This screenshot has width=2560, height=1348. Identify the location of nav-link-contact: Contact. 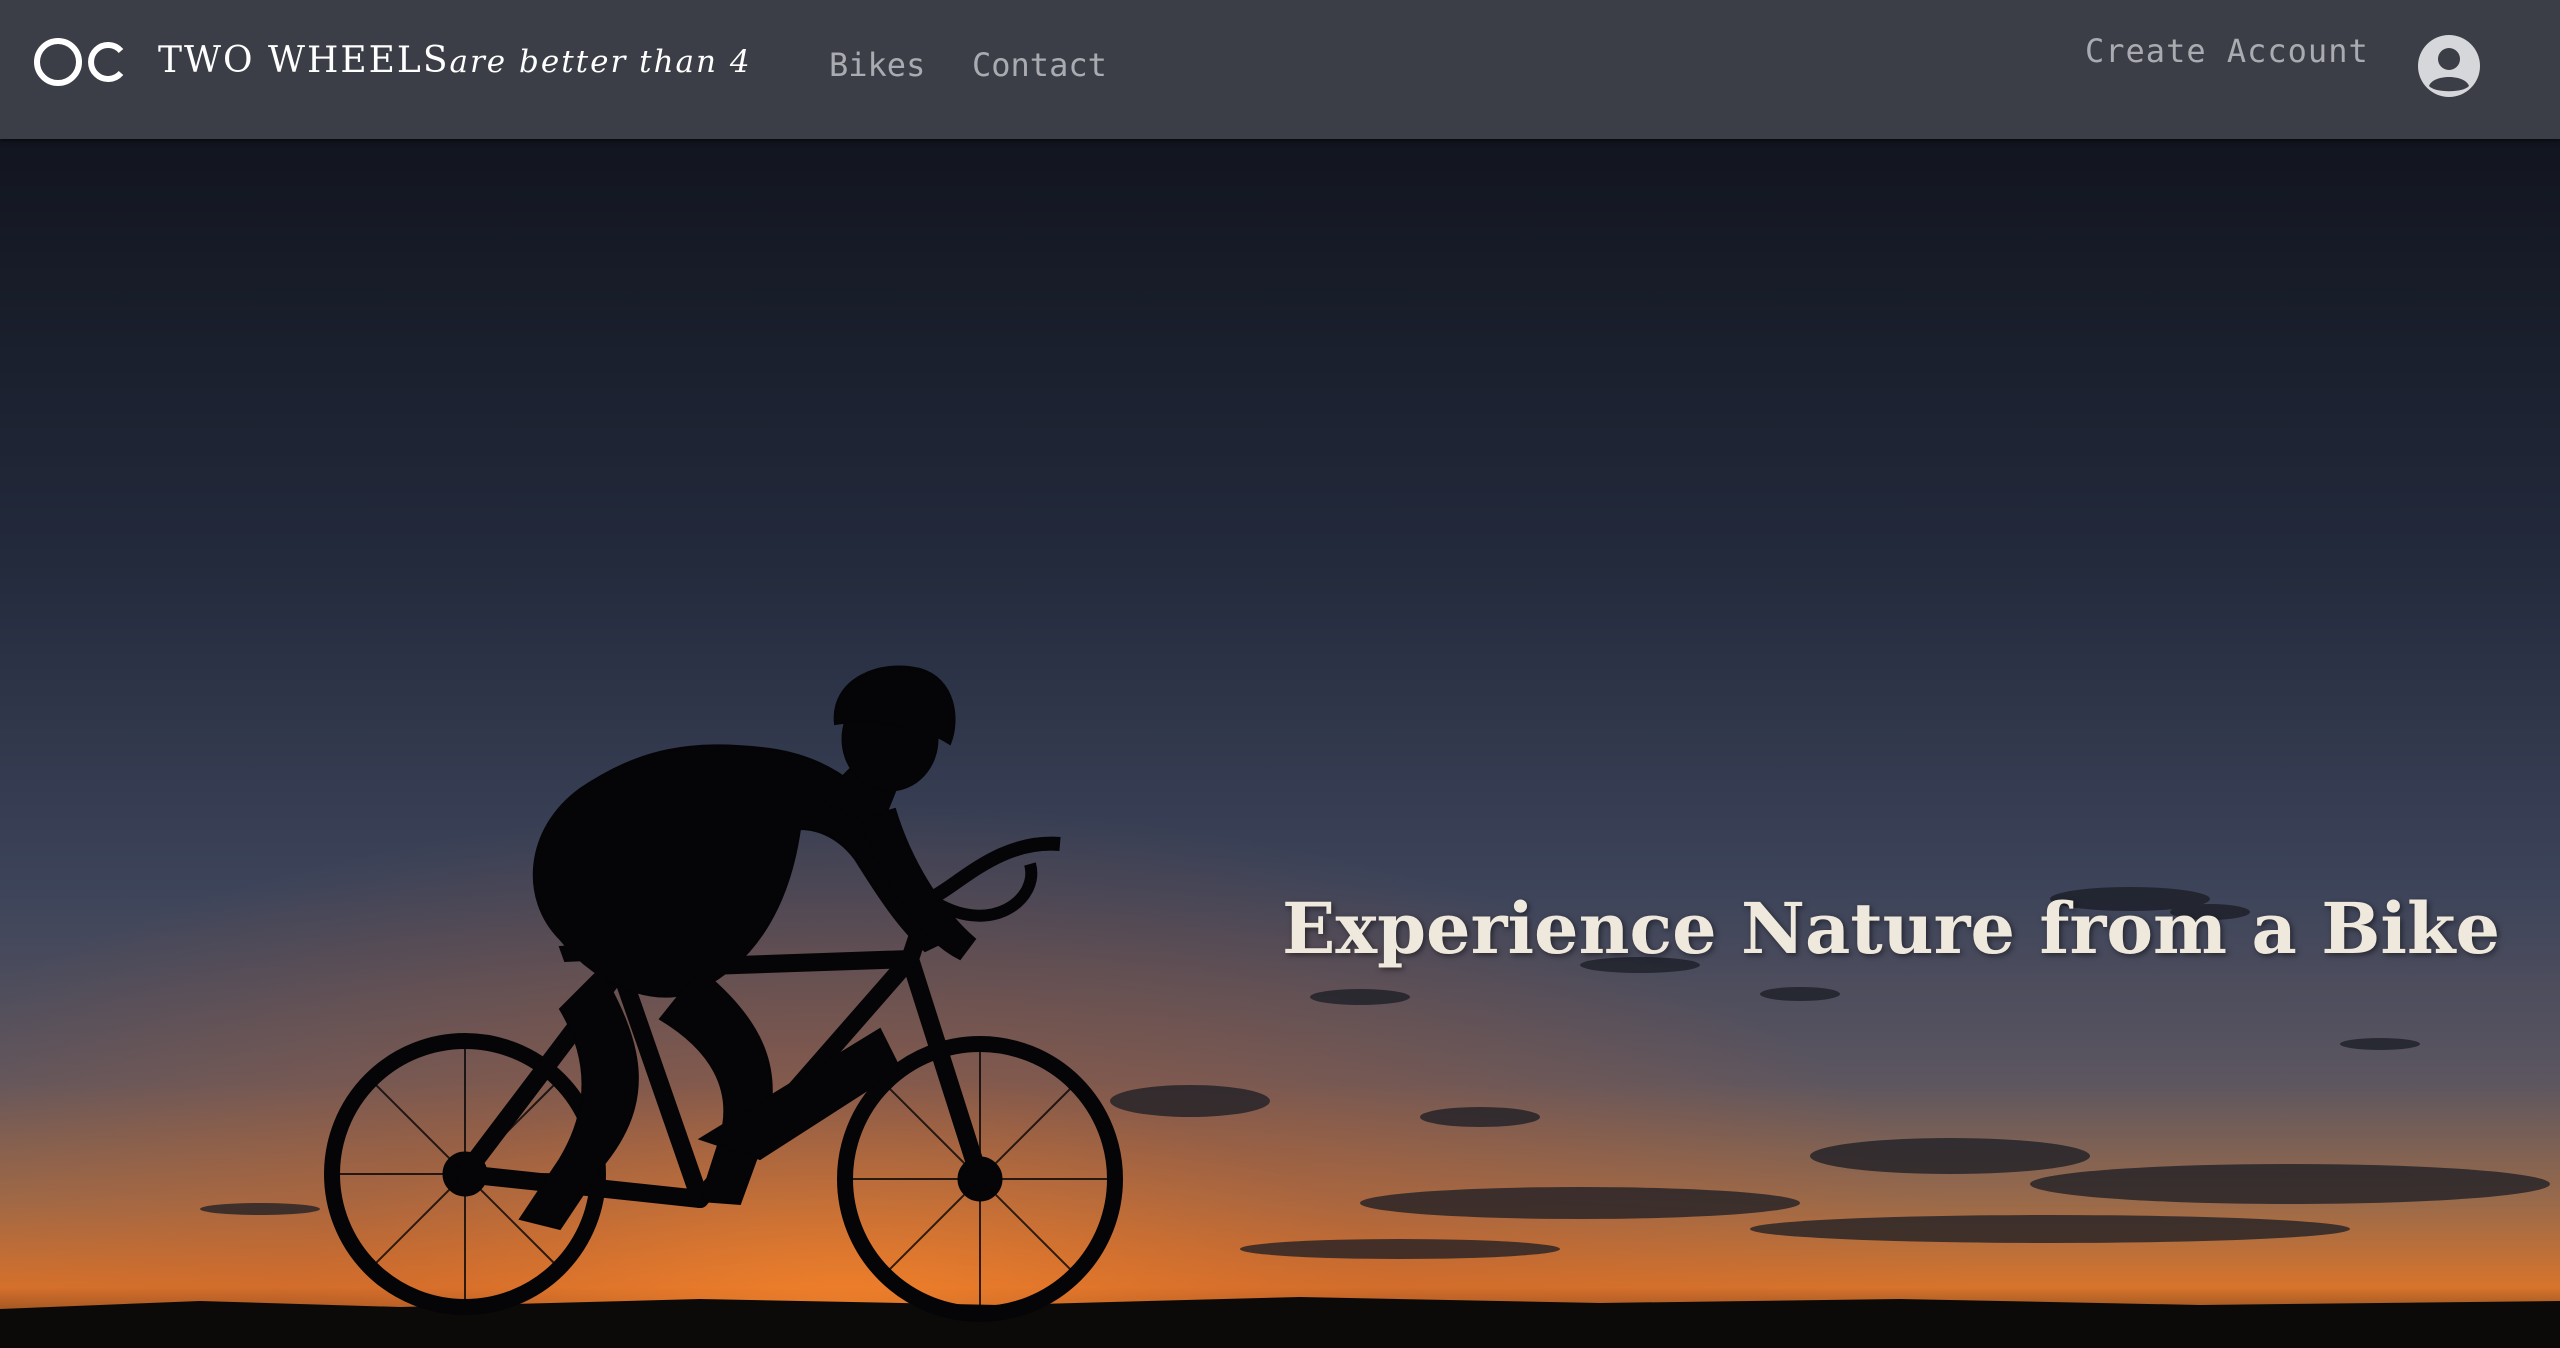
(1039, 65).